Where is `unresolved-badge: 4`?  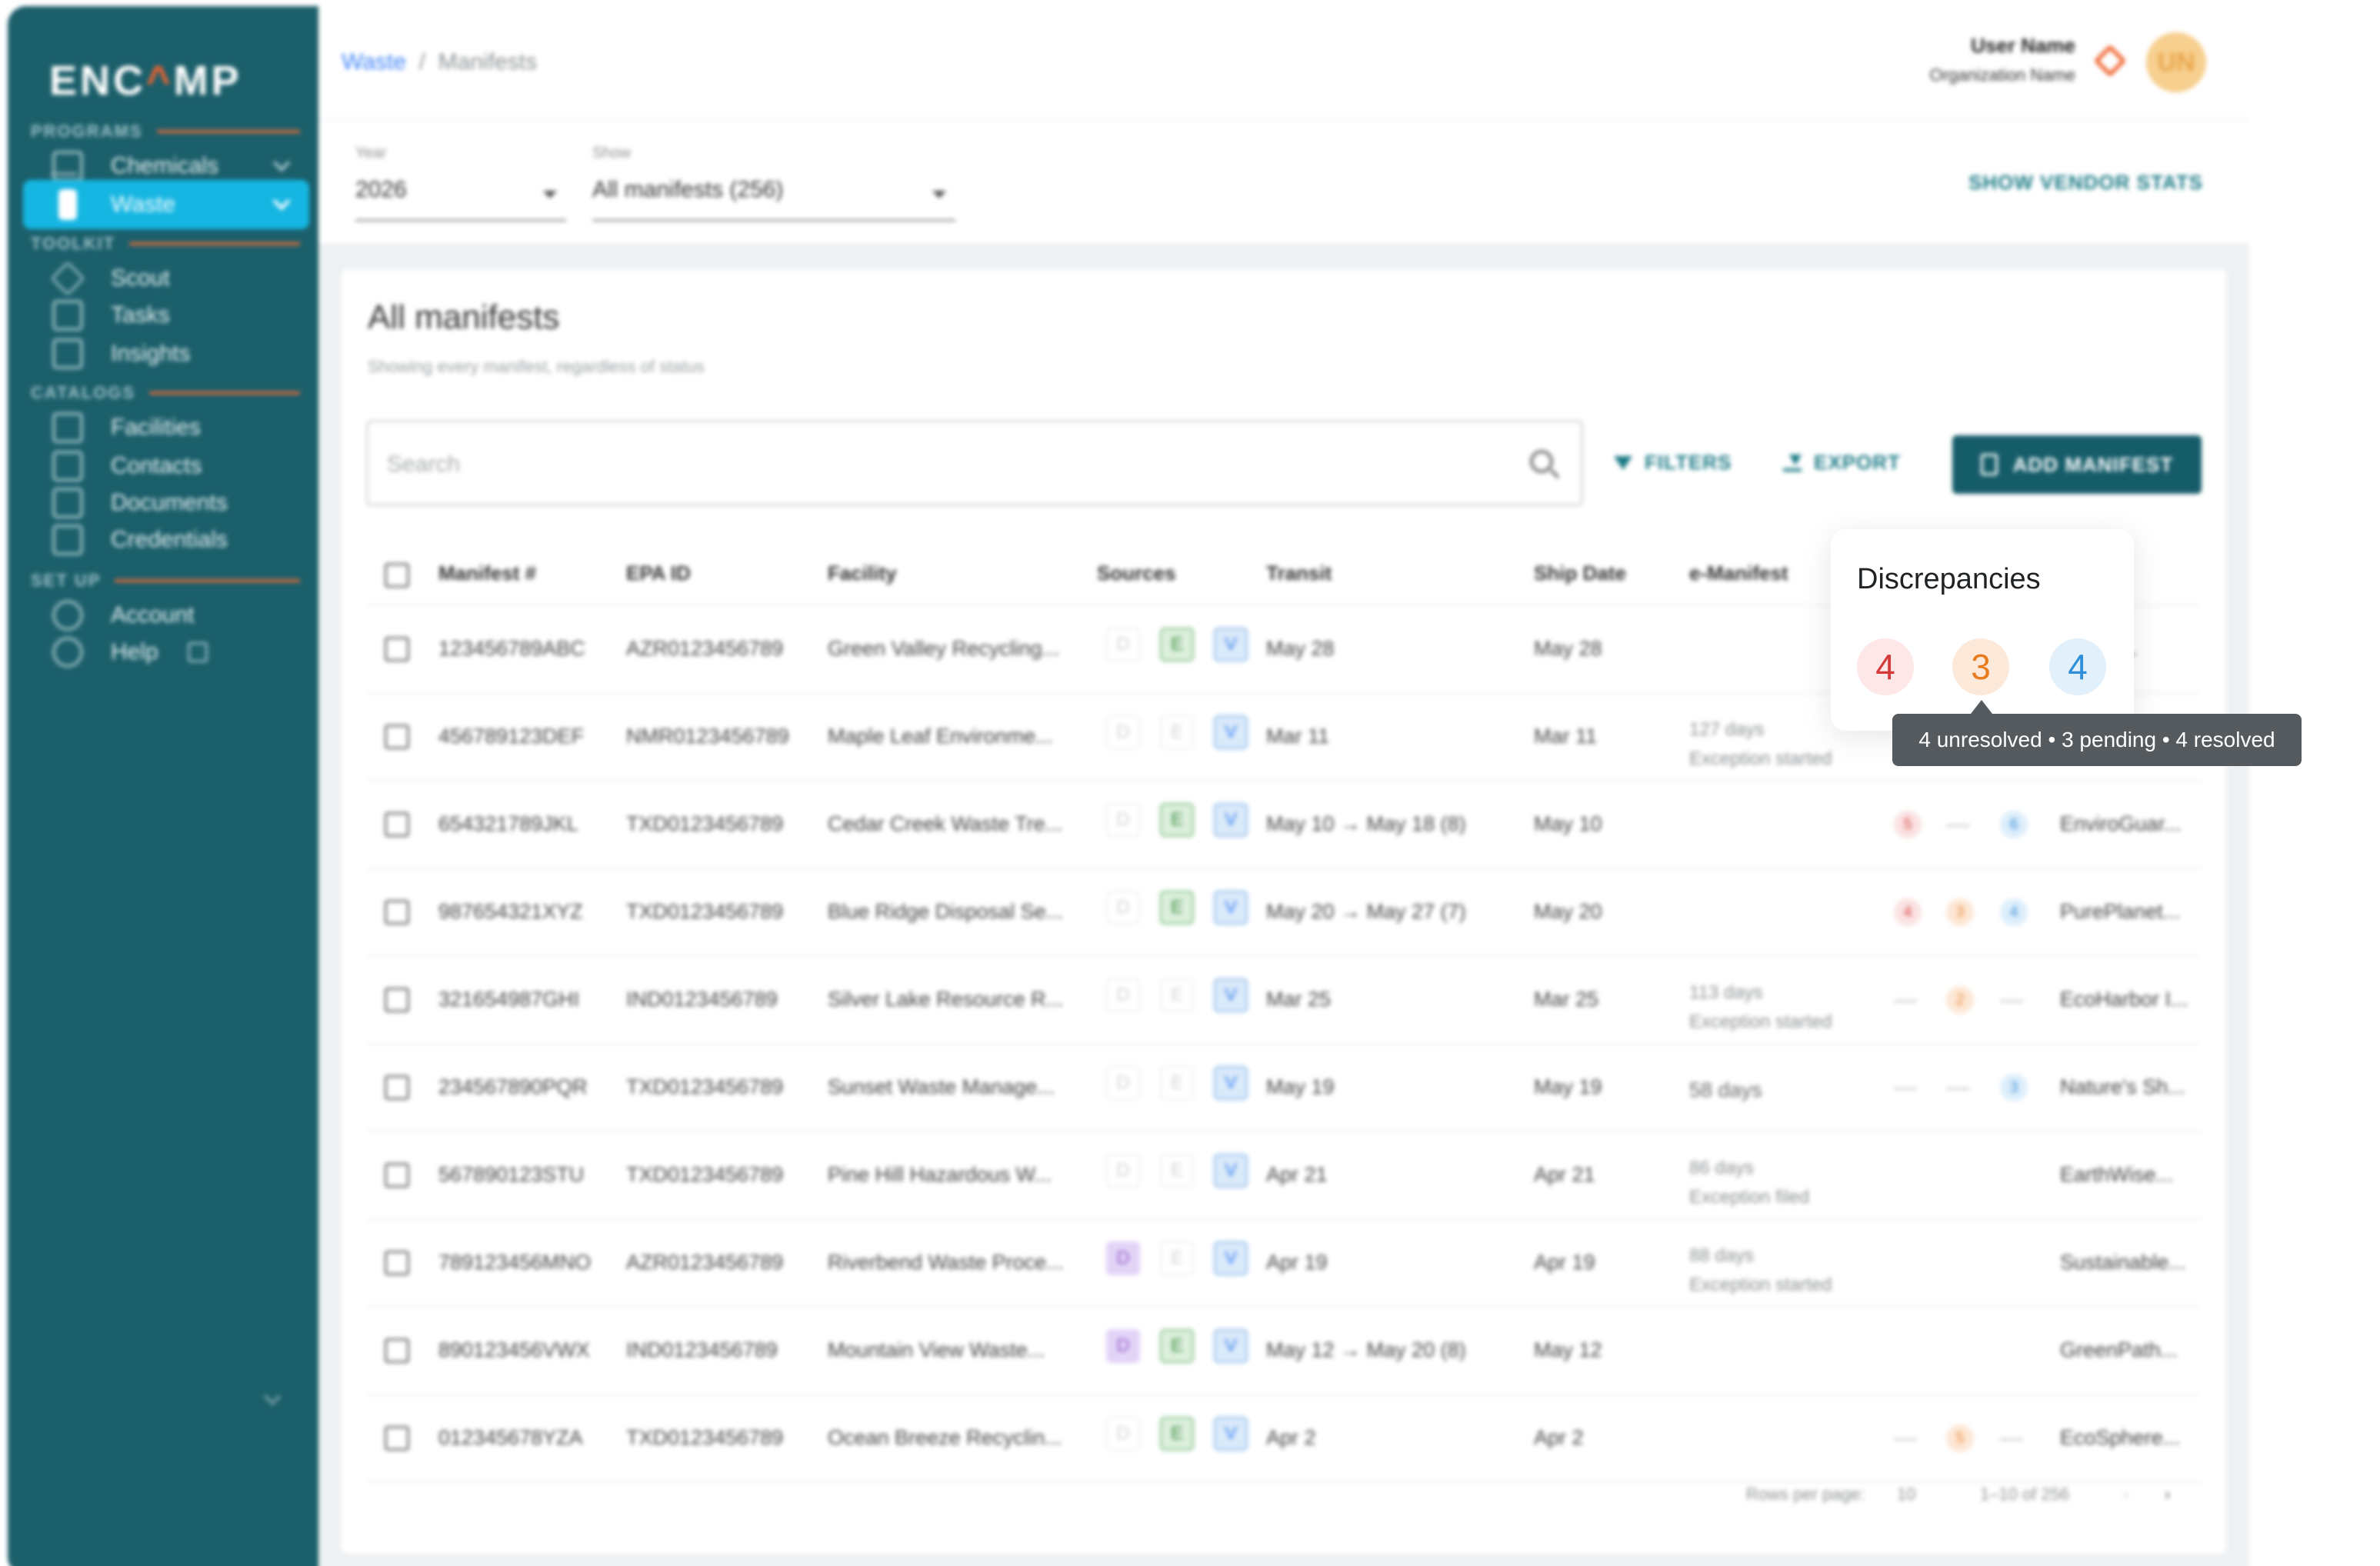 unresolved-badge: 4 is located at coordinates (1886, 667).